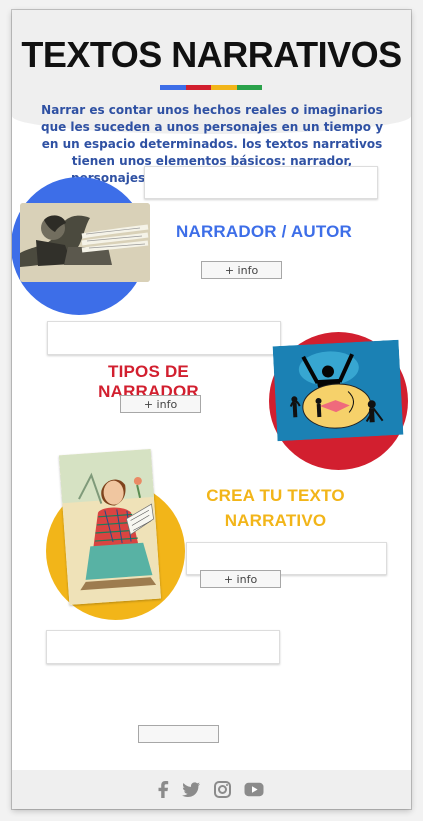 Image resolution: width=423 pixels, height=821 pixels. Describe the element at coordinates (241, 270) in the screenshot. I see `narrador-info-button: + info` at that location.